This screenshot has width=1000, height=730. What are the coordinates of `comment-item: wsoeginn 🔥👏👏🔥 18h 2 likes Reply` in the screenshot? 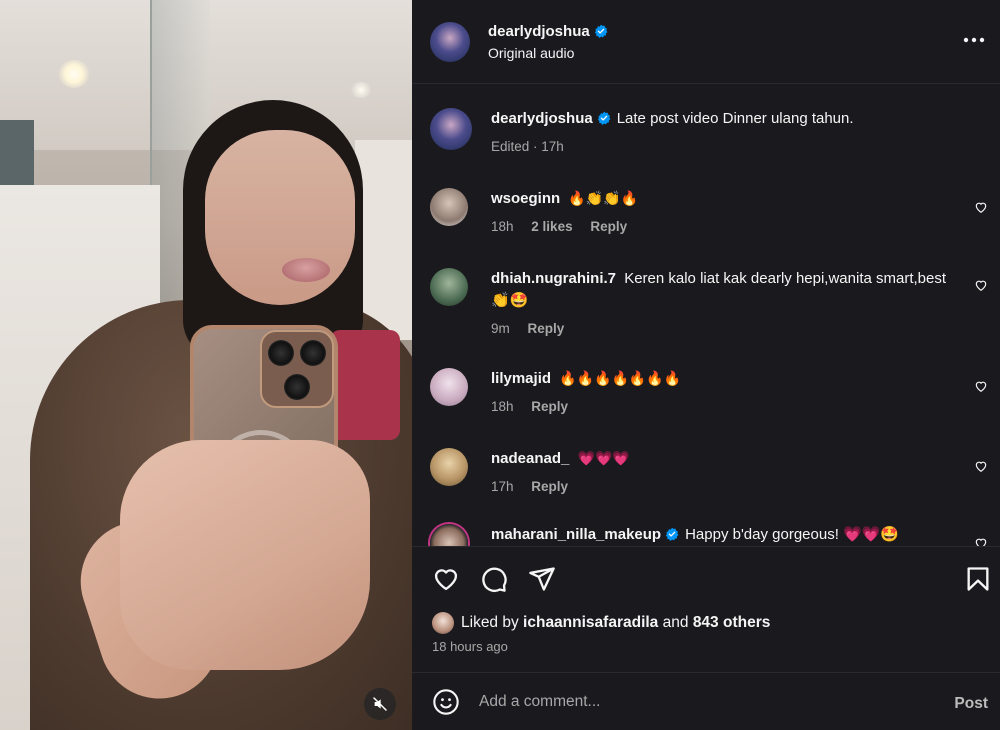 It's located at (713, 213).